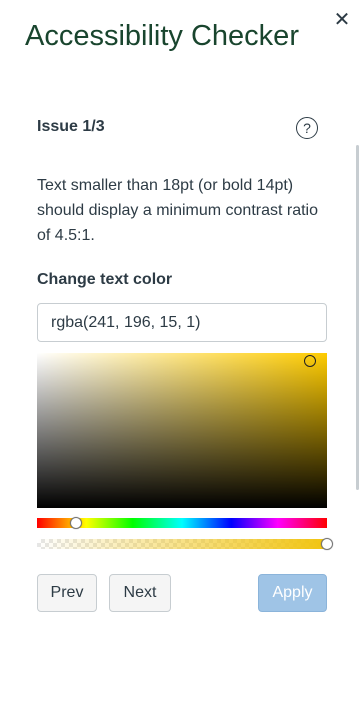 The height and width of the screenshot is (706, 361). Describe the element at coordinates (105, 279) in the screenshot. I see `change-text-color-label: Change text color` at that location.